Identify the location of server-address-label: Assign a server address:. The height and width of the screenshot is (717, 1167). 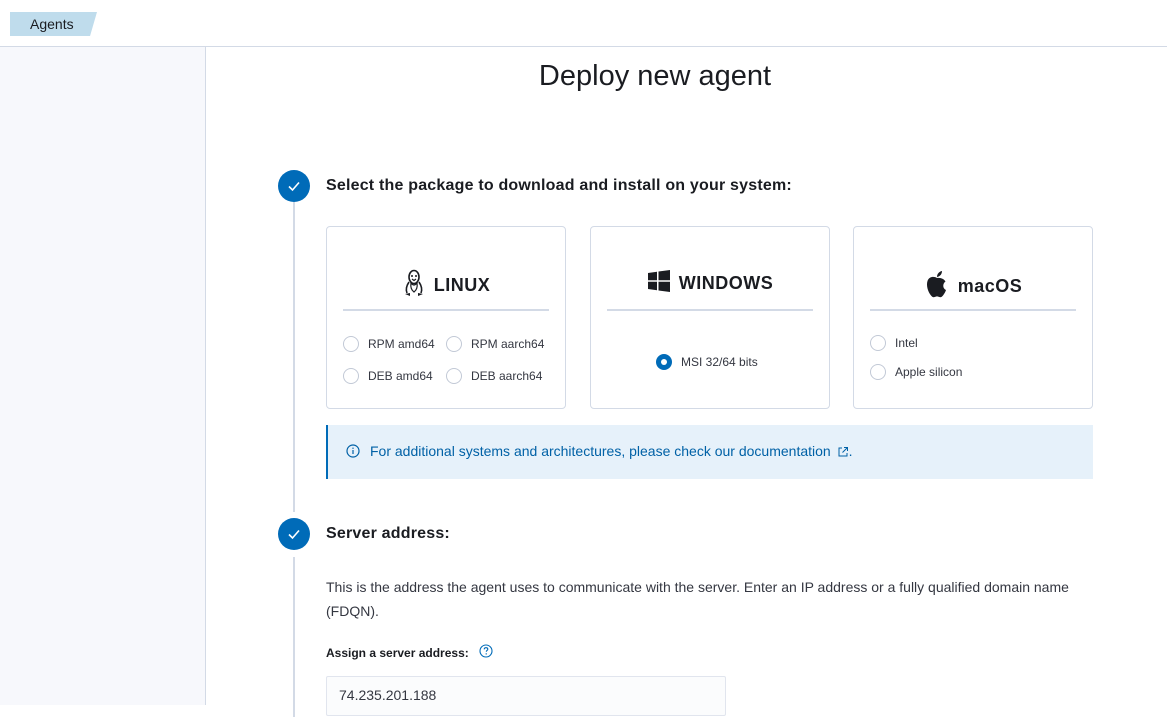
(409, 652).